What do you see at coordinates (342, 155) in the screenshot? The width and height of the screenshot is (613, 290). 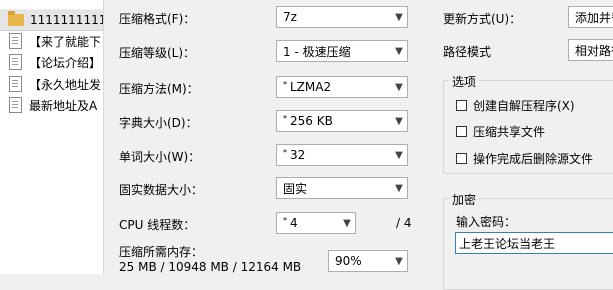 I see `word-select: * 32 ▼` at bounding box center [342, 155].